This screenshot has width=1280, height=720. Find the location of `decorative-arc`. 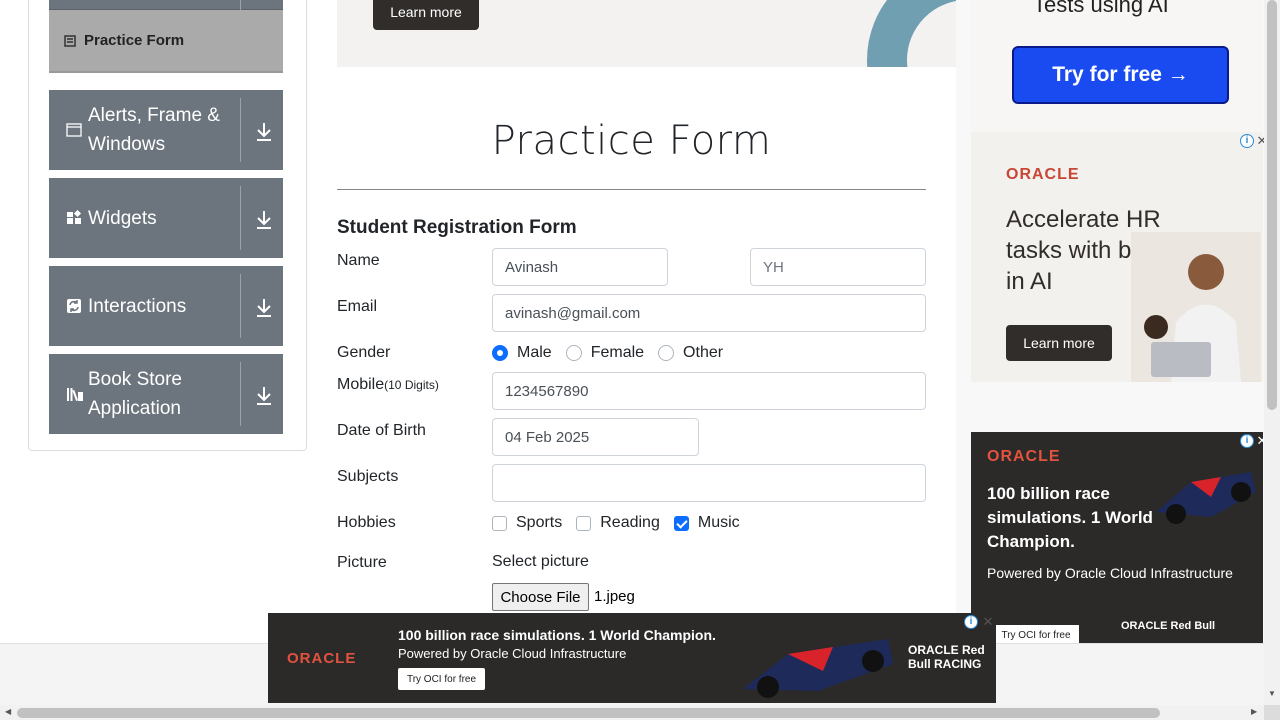

decorative-arc is located at coordinates (911, 33).